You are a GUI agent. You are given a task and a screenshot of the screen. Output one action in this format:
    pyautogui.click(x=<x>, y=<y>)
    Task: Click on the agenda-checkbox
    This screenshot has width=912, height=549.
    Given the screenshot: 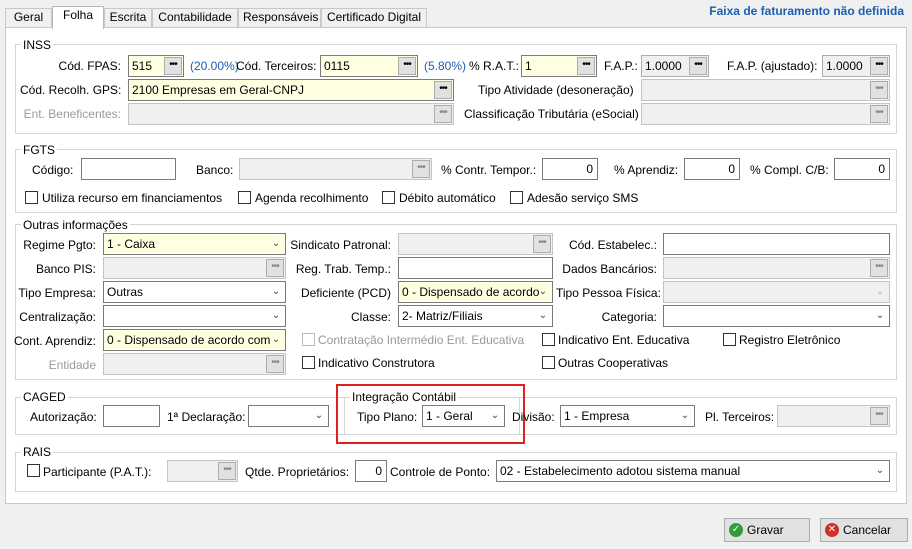 What is the action you would take?
    pyautogui.click(x=244, y=197)
    